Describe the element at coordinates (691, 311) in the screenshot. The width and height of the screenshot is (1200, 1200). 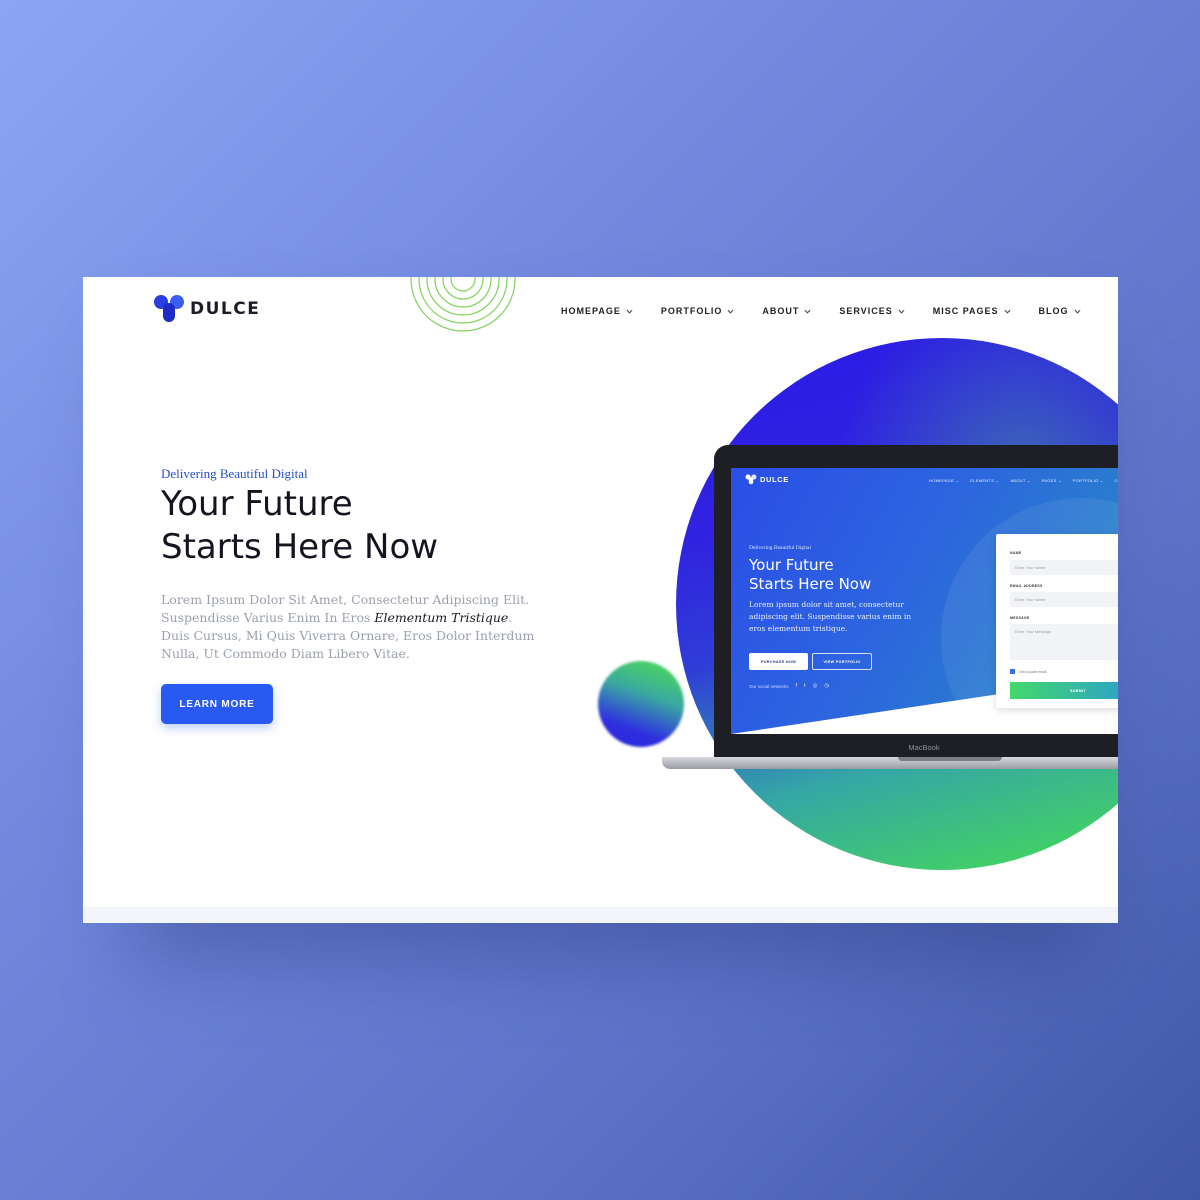
I see `nav-label: PORTFOLIO` at that location.